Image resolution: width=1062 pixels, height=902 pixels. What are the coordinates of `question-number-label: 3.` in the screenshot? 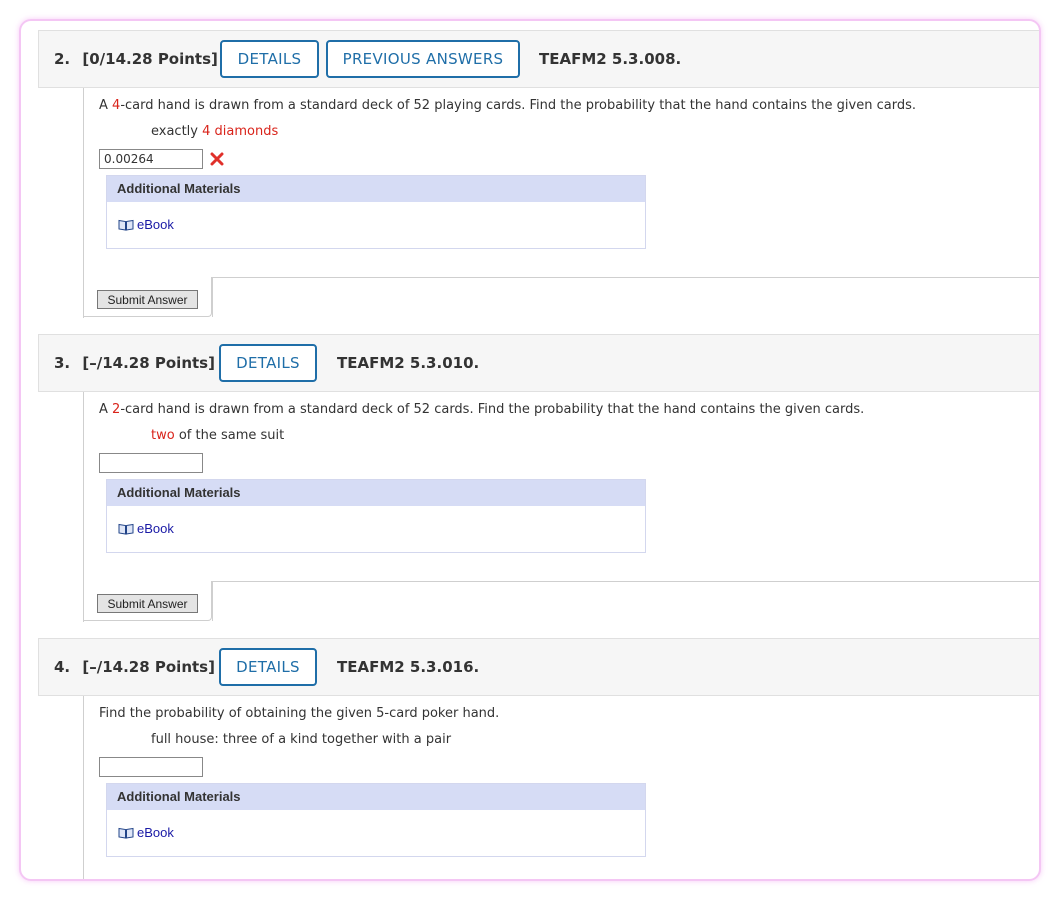 It's located at (62, 363).